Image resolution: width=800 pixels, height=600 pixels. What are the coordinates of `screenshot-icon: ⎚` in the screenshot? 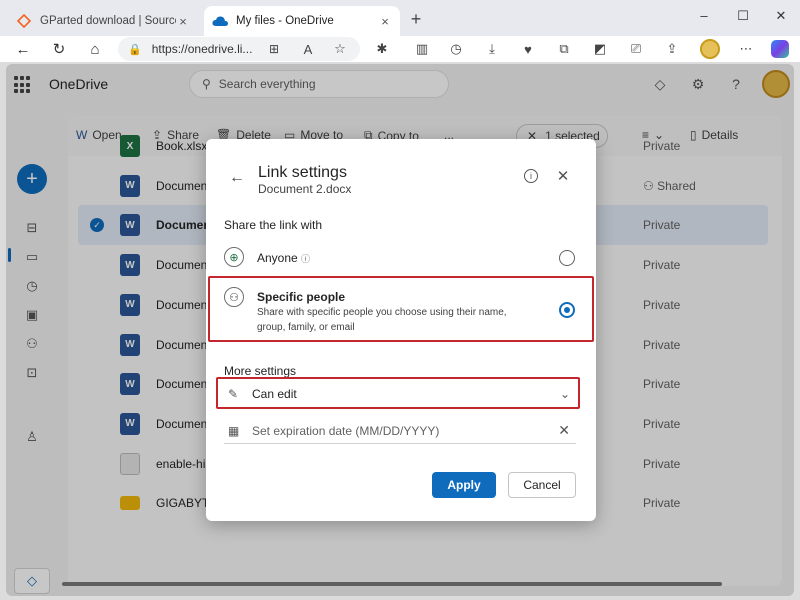 It's located at (636, 49).